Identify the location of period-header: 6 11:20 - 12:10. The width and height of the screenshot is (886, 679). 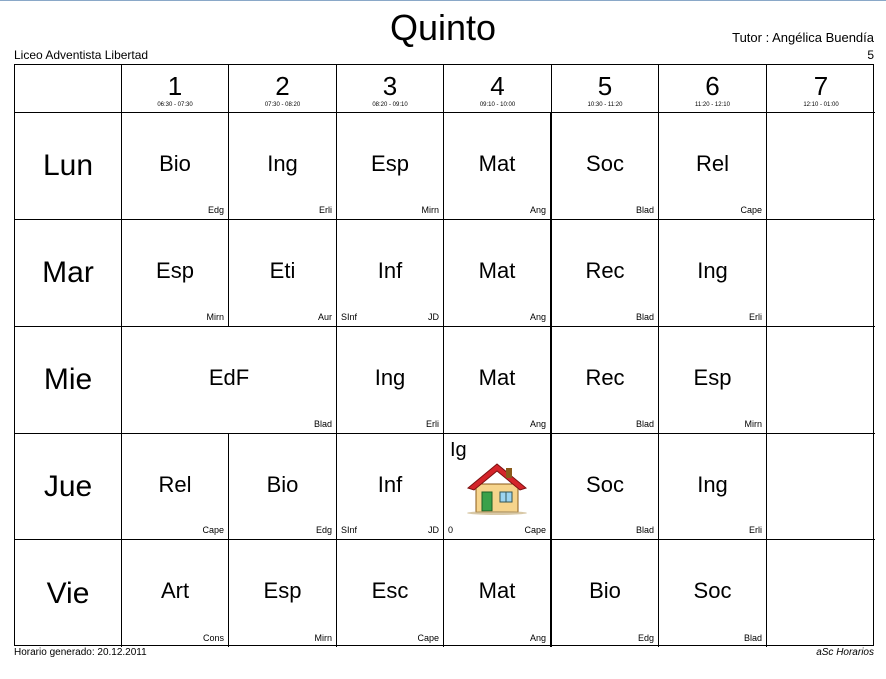
(713, 89).